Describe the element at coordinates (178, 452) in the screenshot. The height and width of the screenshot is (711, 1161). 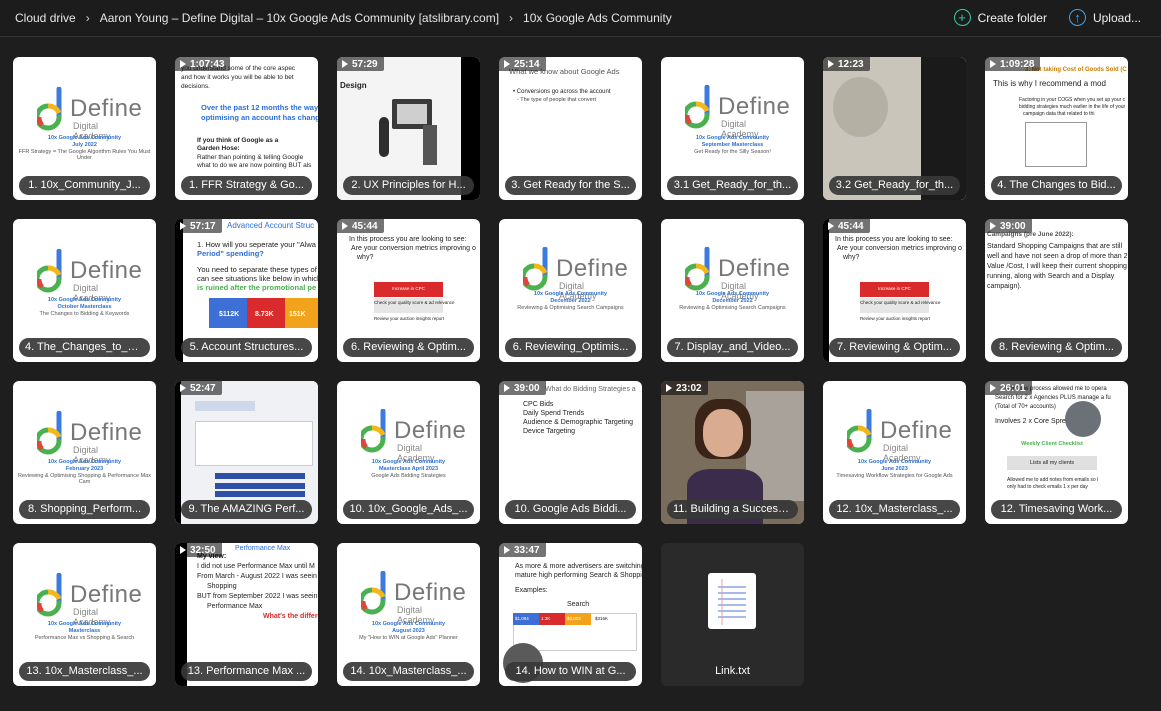
I see `slide-edge` at that location.